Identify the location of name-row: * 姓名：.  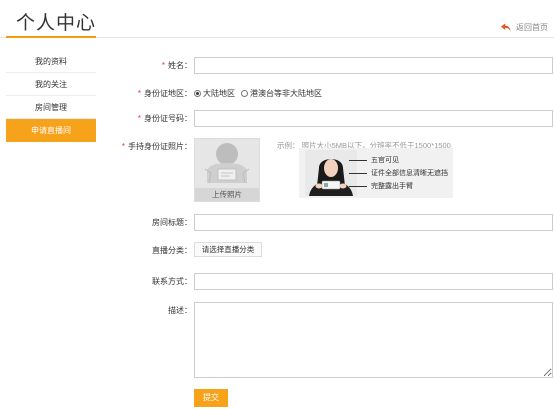
(327, 65).